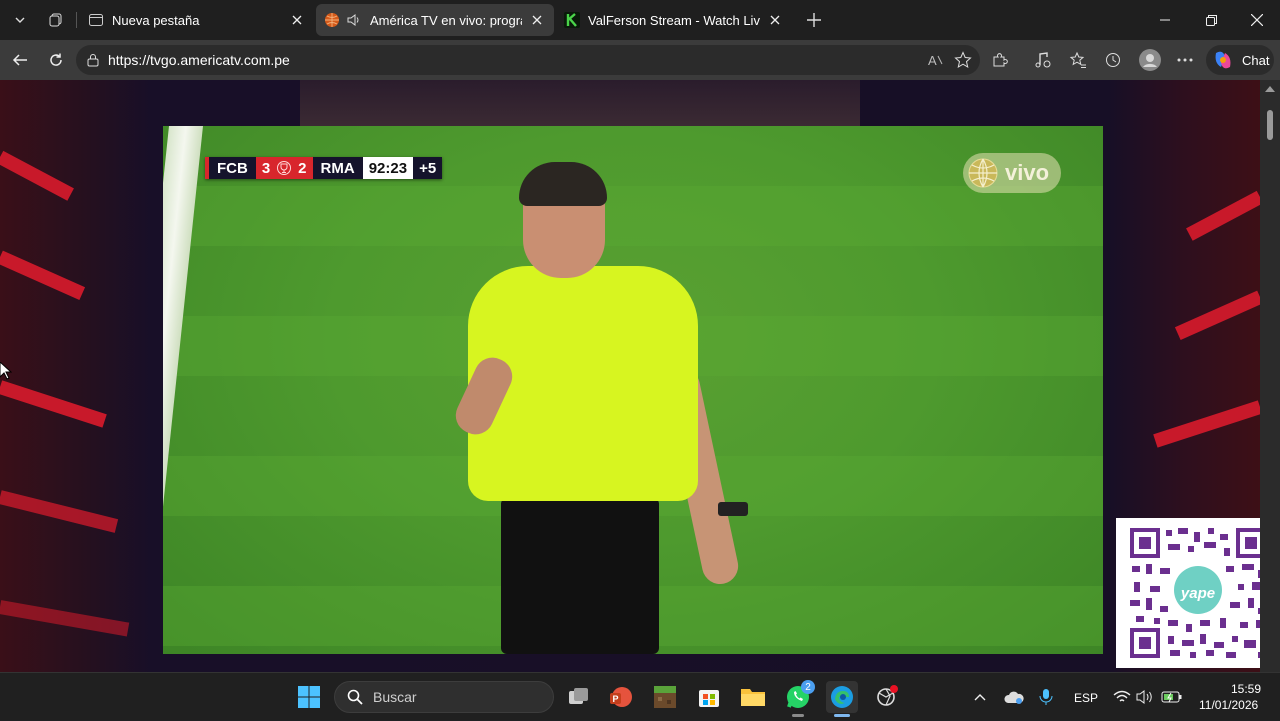 The height and width of the screenshot is (721, 1280). Describe the element at coordinates (309, 697) in the screenshot. I see `start-button` at that location.